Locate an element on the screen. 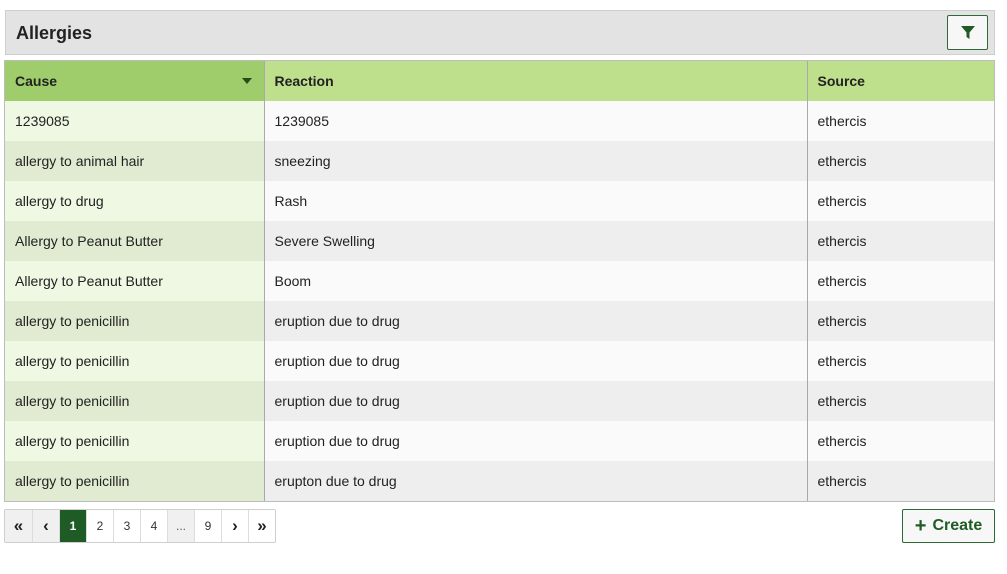 Image resolution: width=1007 pixels, height=574 pixels. sort-descending-icon is located at coordinates (246, 81).